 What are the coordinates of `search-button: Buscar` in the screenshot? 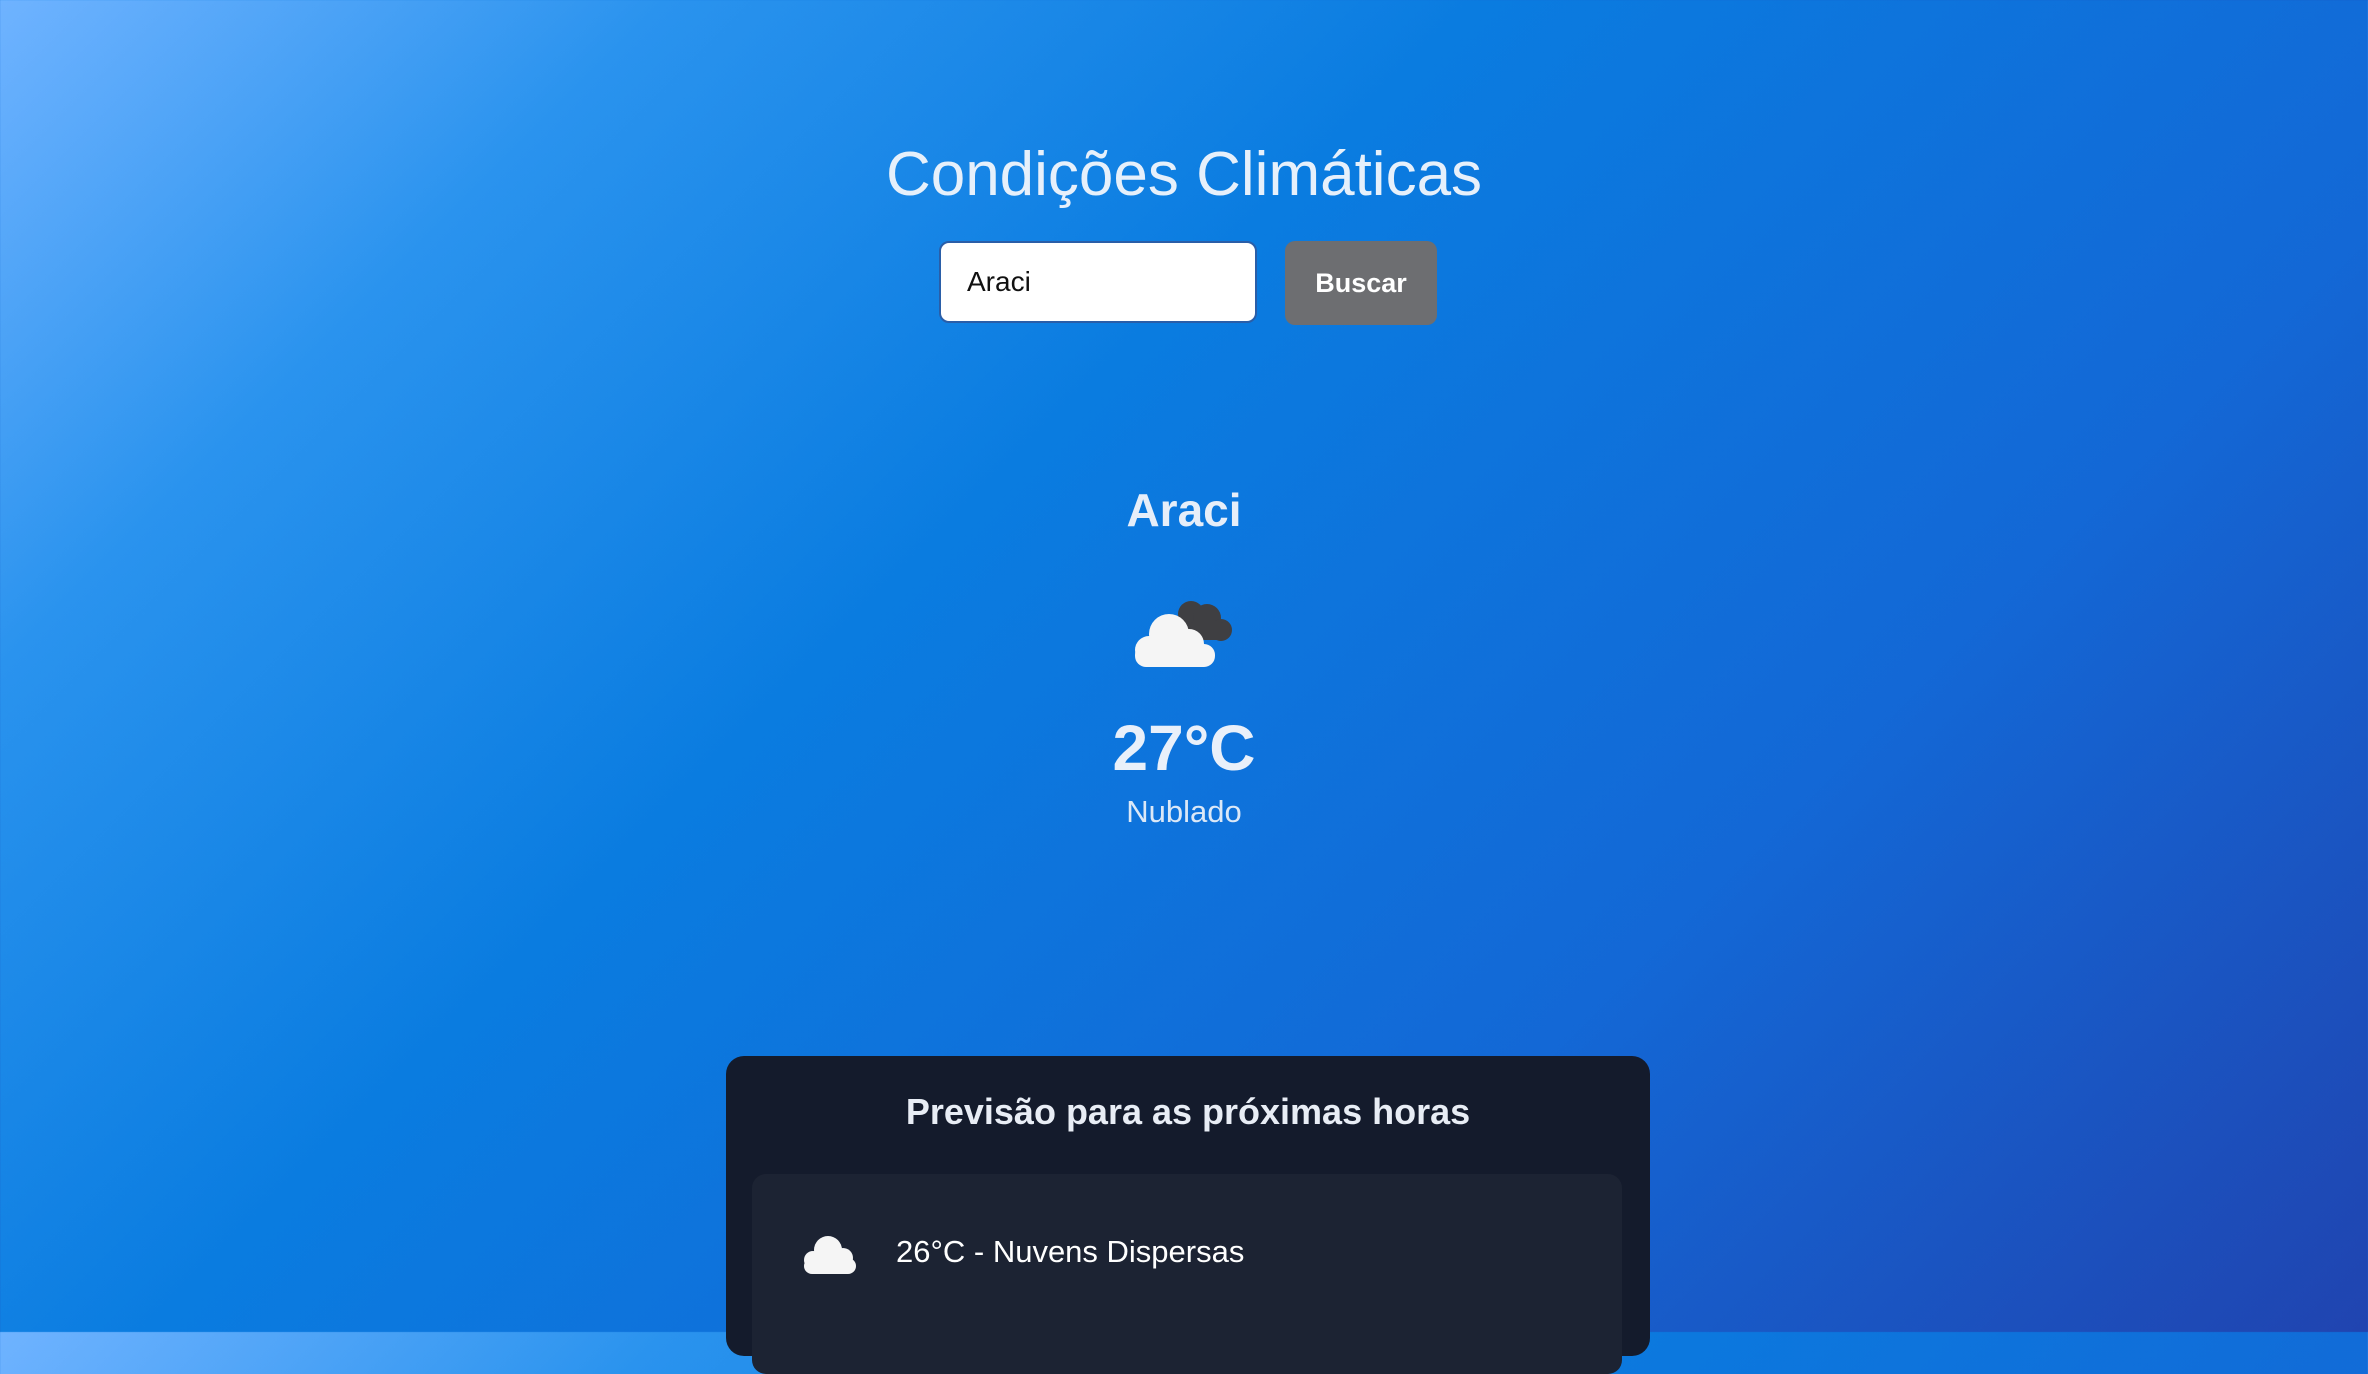 It's located at (1361, 283).